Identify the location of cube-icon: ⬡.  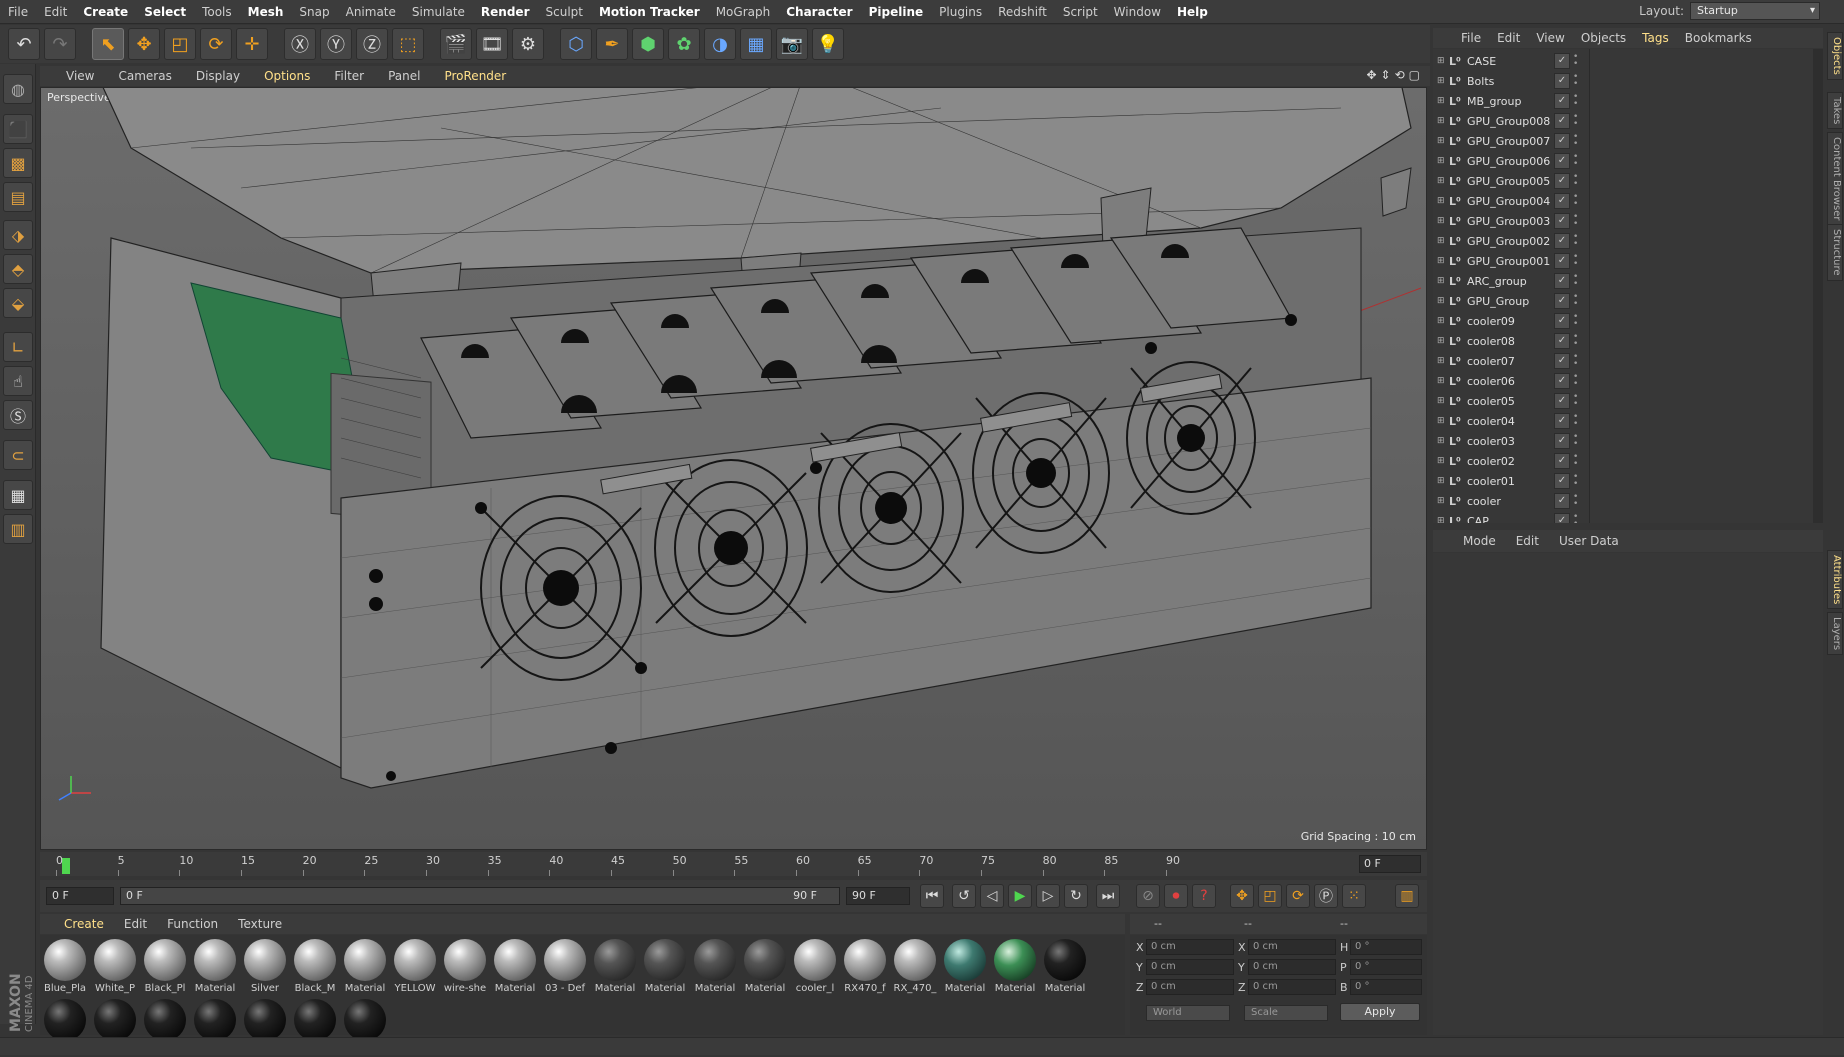
(576, 44).